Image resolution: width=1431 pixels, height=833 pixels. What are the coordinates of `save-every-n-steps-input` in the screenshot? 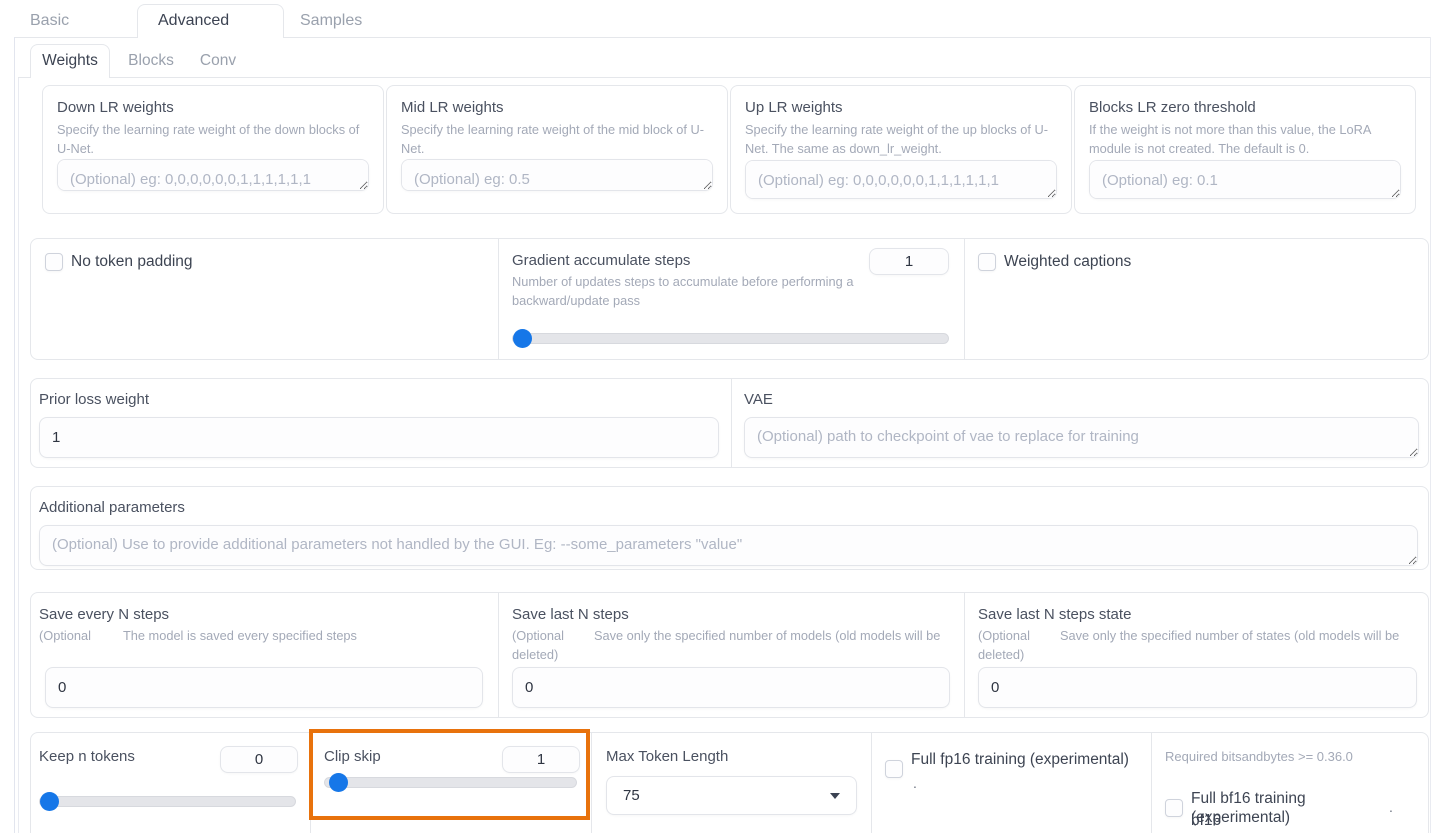 It's located at (264, 687).